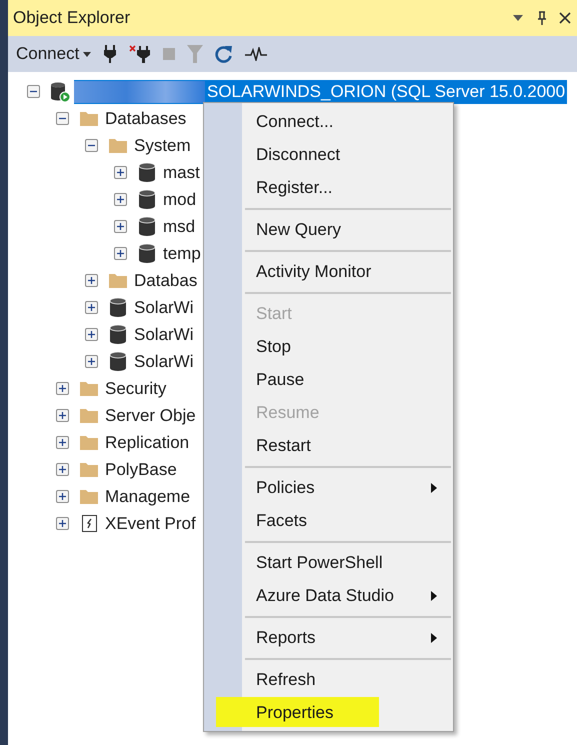 The height and width of the screenshot is (745, 577). I want to click on menu-item: Azure Data Studio, so click(328, 595).